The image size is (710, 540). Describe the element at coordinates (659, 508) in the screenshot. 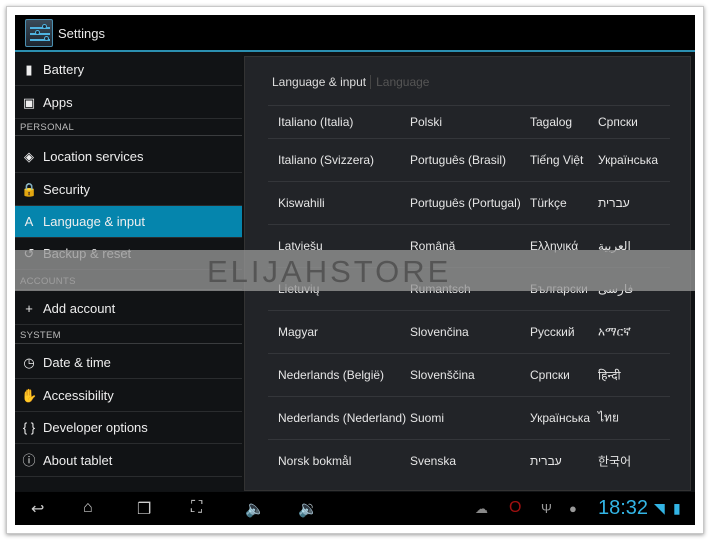

I see `wifi-icon: ◥` at that location.